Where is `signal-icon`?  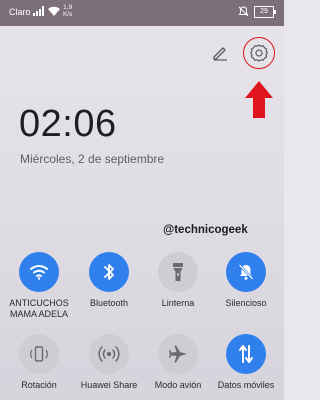
signal-icon is located at coordinates (38, 11).